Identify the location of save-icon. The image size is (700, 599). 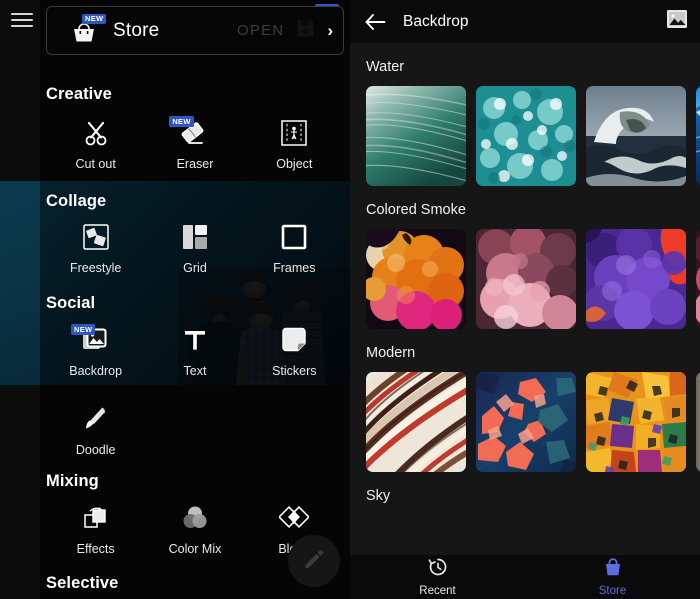
(305, 31).